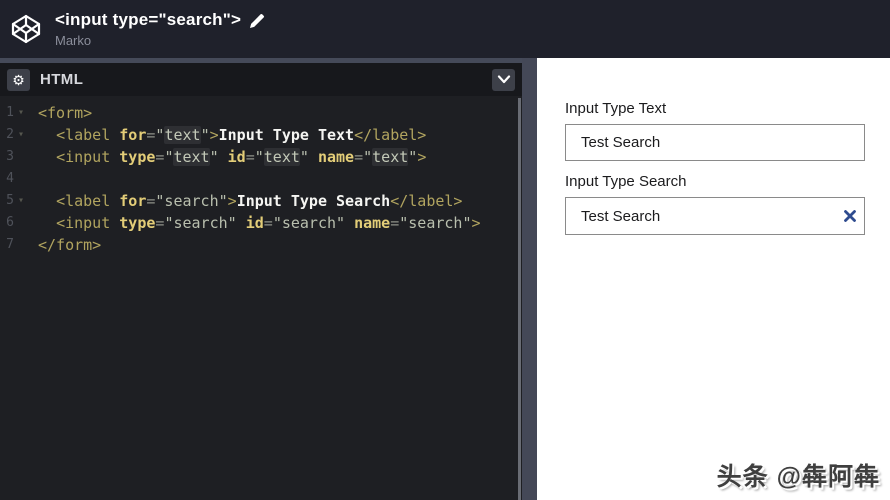 This screenshot has width=890, height=500. Describe the element at coordinates (529, 279) in the screenshot. I see `panel-resizer` at that location.